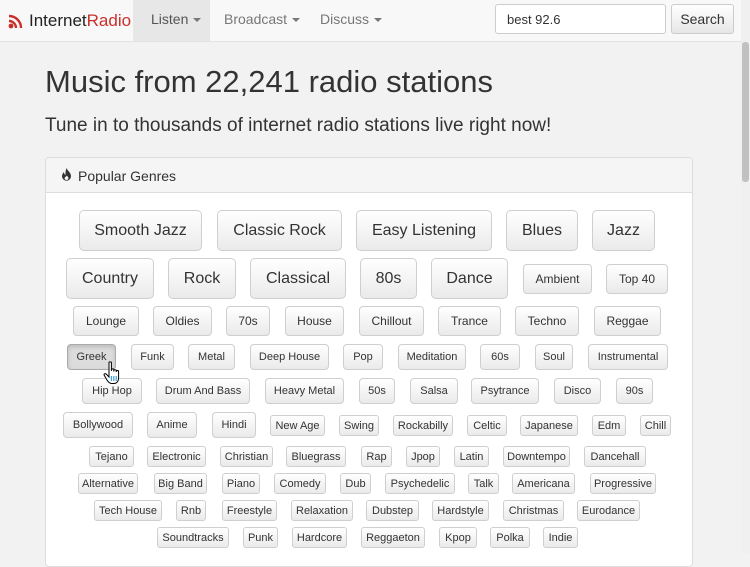 The width and height of the screenshot is (750, 567). What do you see at coordinates (510, 537) in the screenshot?
I see `genre-button: Polka` at bounding box center [510, 537].